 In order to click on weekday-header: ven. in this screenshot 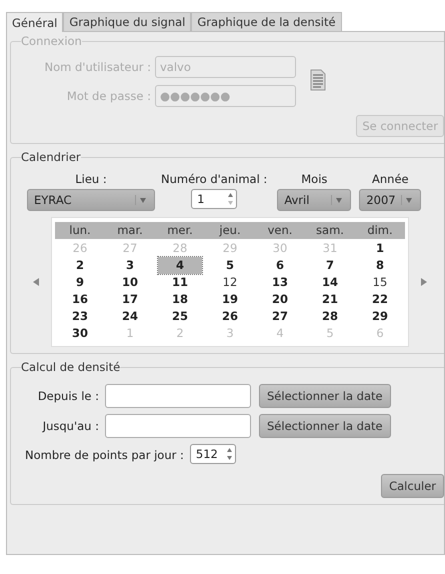, I will do `click(280, 230)`.